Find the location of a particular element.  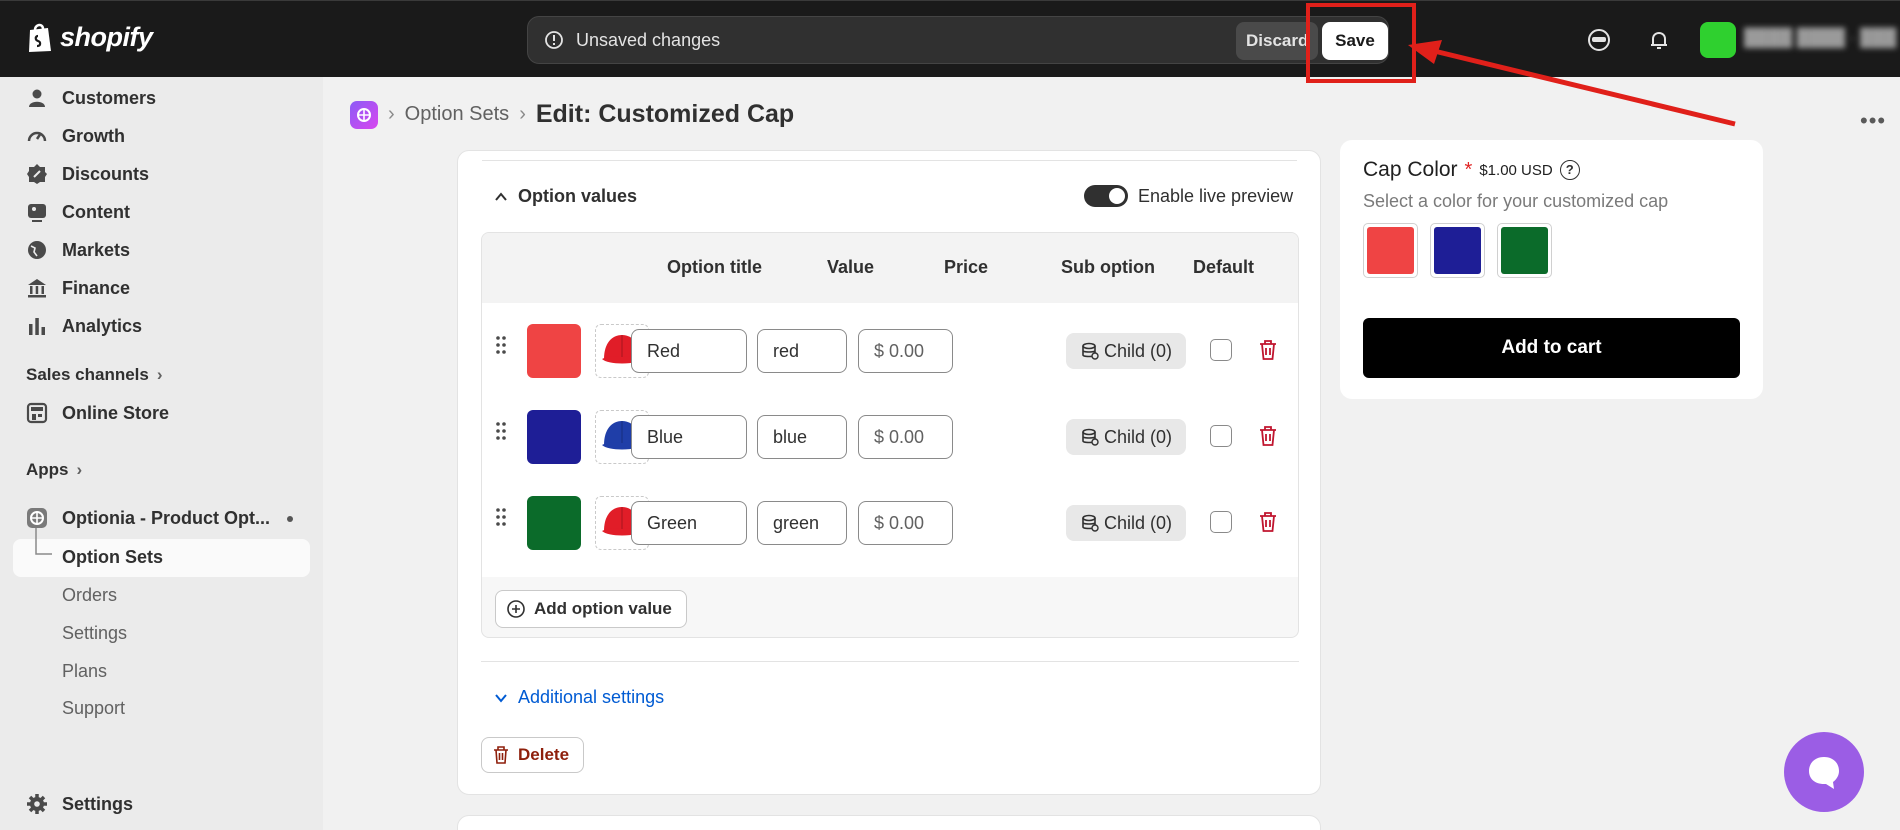

breadcrumb-option-sets: Option Sets is located at coordinates (457, 114).